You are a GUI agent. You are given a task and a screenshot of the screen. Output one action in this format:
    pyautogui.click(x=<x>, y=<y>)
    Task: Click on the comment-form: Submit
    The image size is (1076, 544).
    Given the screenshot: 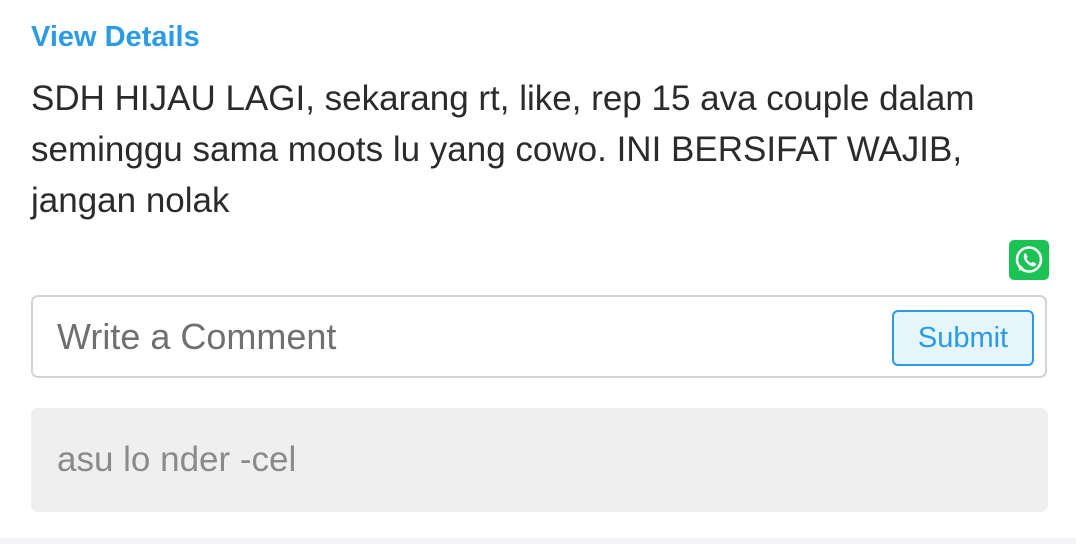 What is the action you would take?
    pyautogui.click(x=539, y=336)
    